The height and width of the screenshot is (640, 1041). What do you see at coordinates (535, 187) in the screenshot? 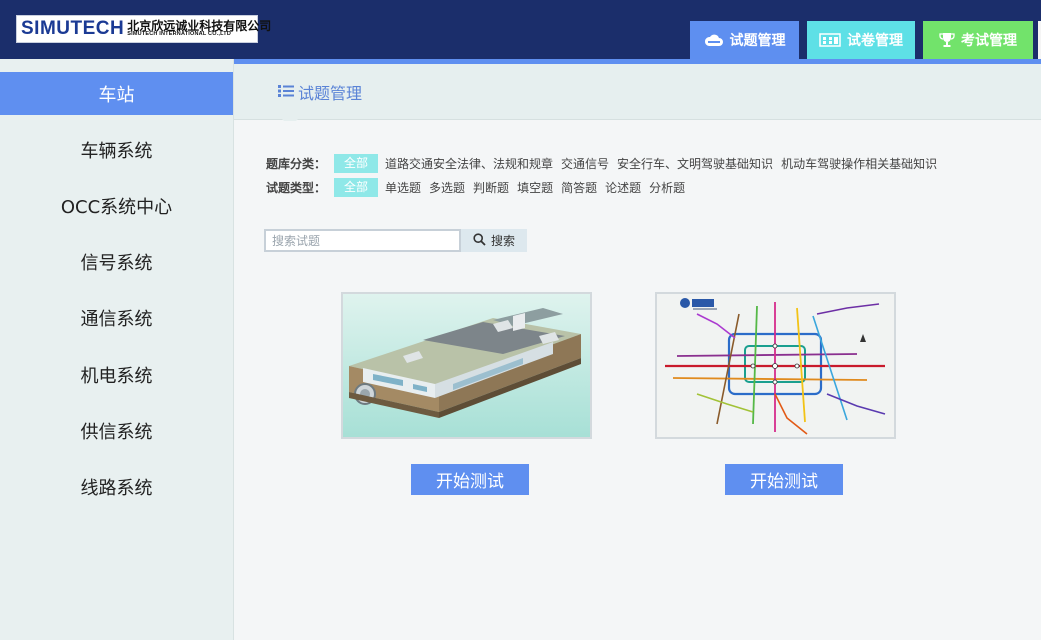
I see `type-option: 填空题` at bounding box center [535, 187].